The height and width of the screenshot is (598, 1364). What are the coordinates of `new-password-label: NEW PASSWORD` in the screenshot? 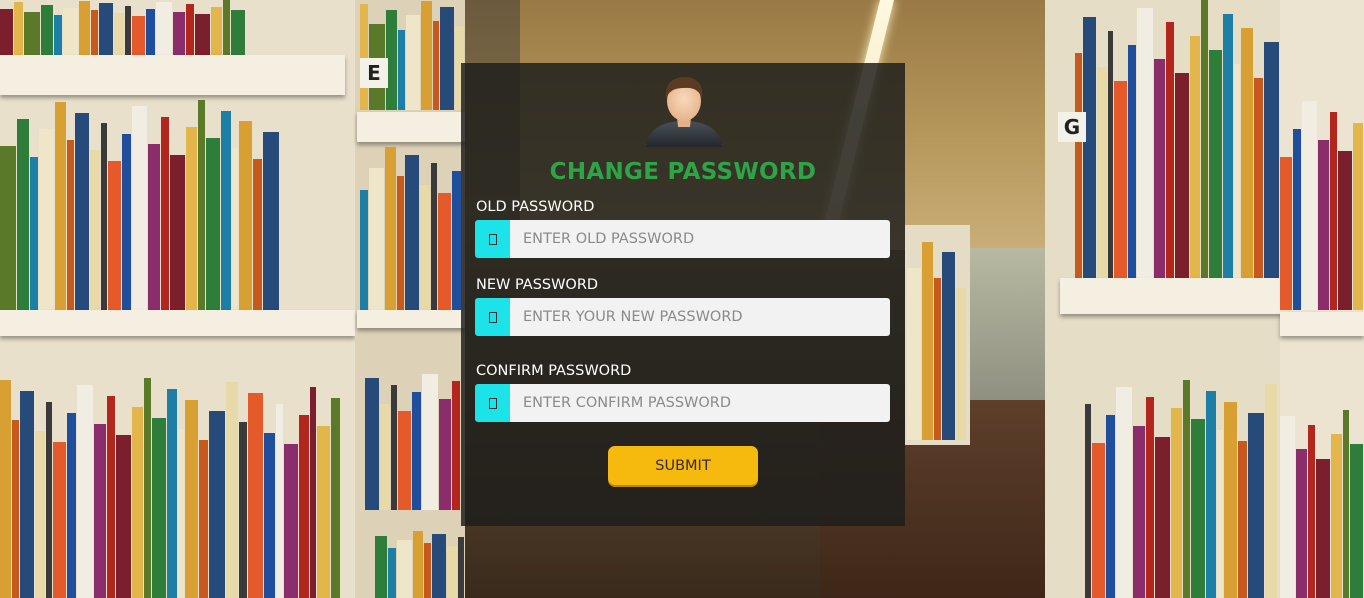 It's located at (537, 285).